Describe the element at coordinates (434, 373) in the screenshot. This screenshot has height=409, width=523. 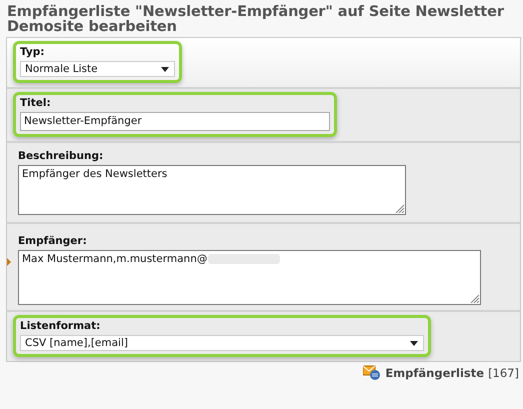
I see `list-link: Empfängerliste` at that location.